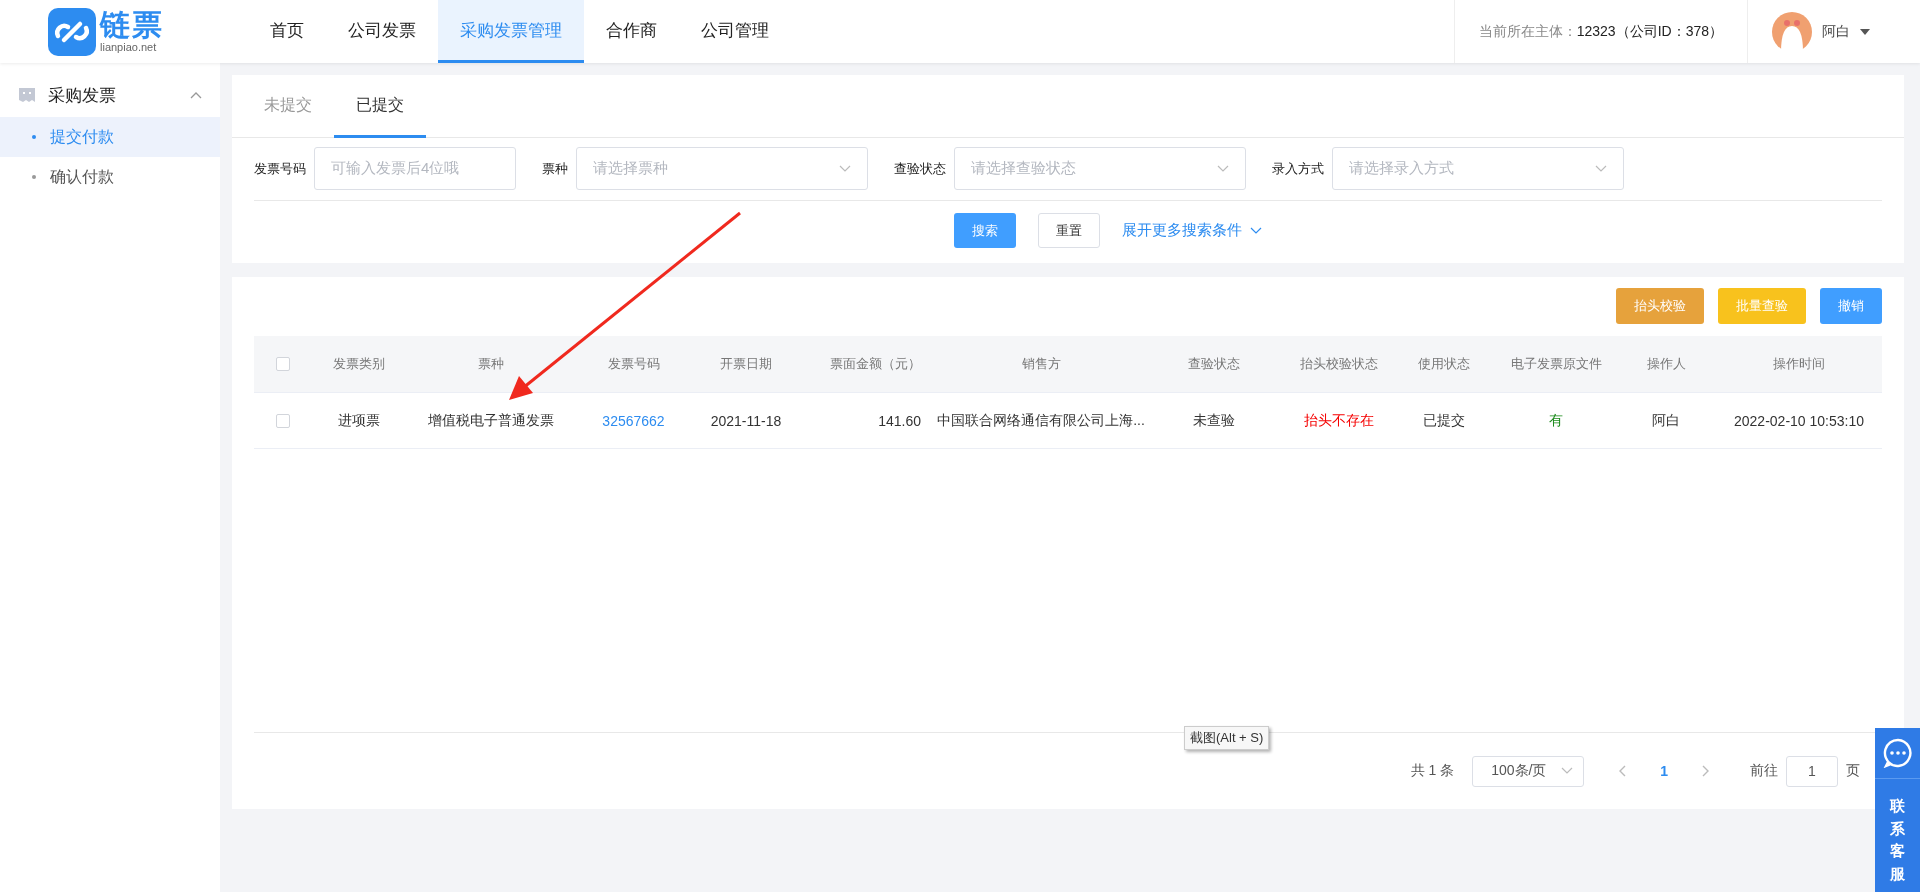 This screenshot has height=892, width=1920. Describe the element at coordinates (511, 31) in the screenshot. I see `nav-tab: 采购发票管理` at that location.